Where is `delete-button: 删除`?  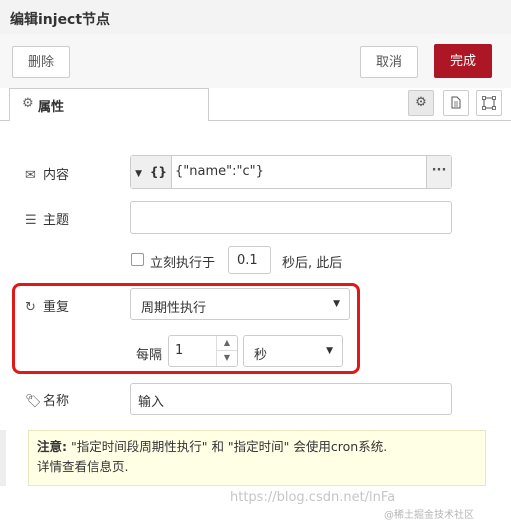 delete-button: 删除 is located at coordinates (41, 62).